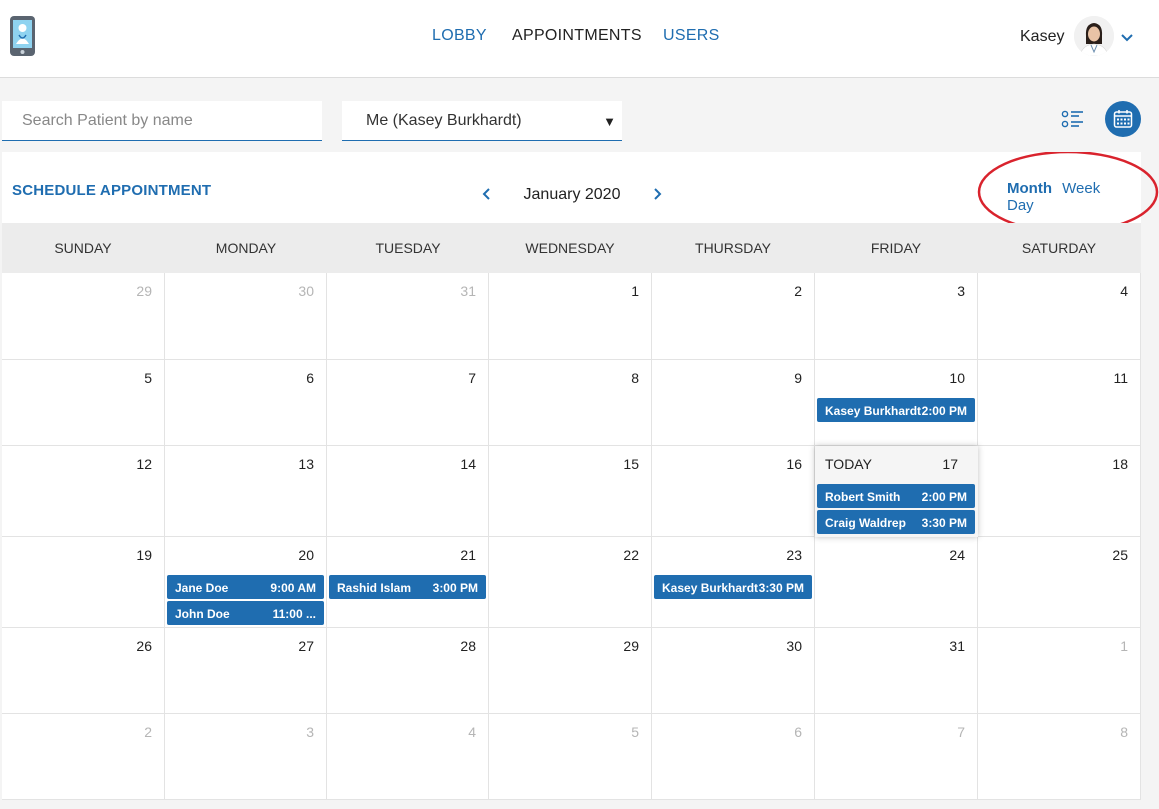  I want to click on day-number: 11, so click(1120, 378).